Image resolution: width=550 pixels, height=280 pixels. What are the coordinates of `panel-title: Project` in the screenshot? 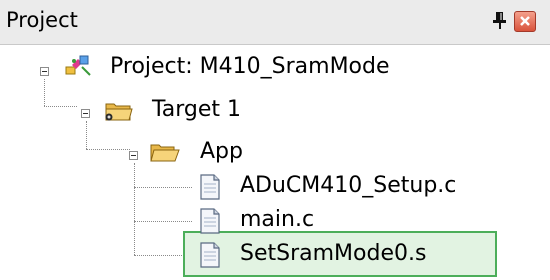 It's located at (42, 20).